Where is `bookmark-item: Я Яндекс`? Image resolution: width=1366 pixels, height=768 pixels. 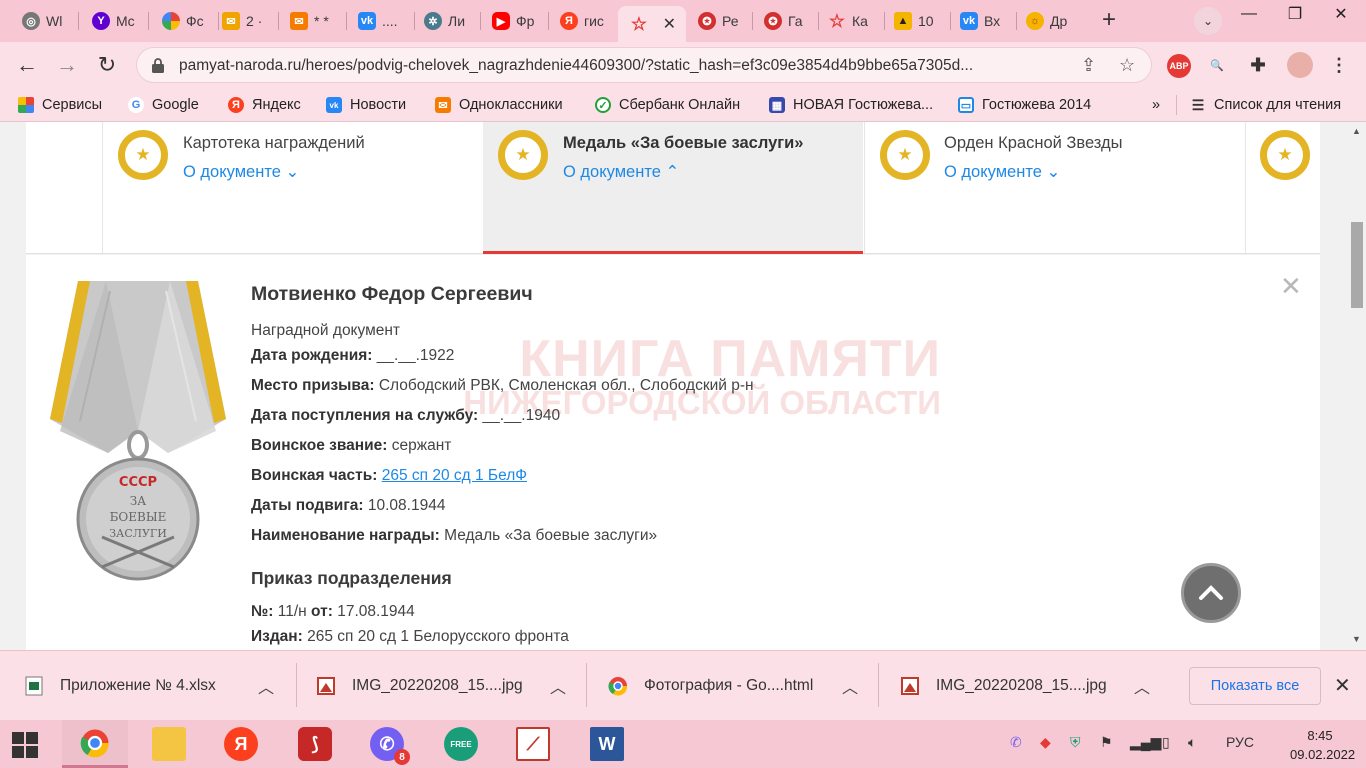
bookmark-item: Я Яндекс is located at coordinates (264, 105).